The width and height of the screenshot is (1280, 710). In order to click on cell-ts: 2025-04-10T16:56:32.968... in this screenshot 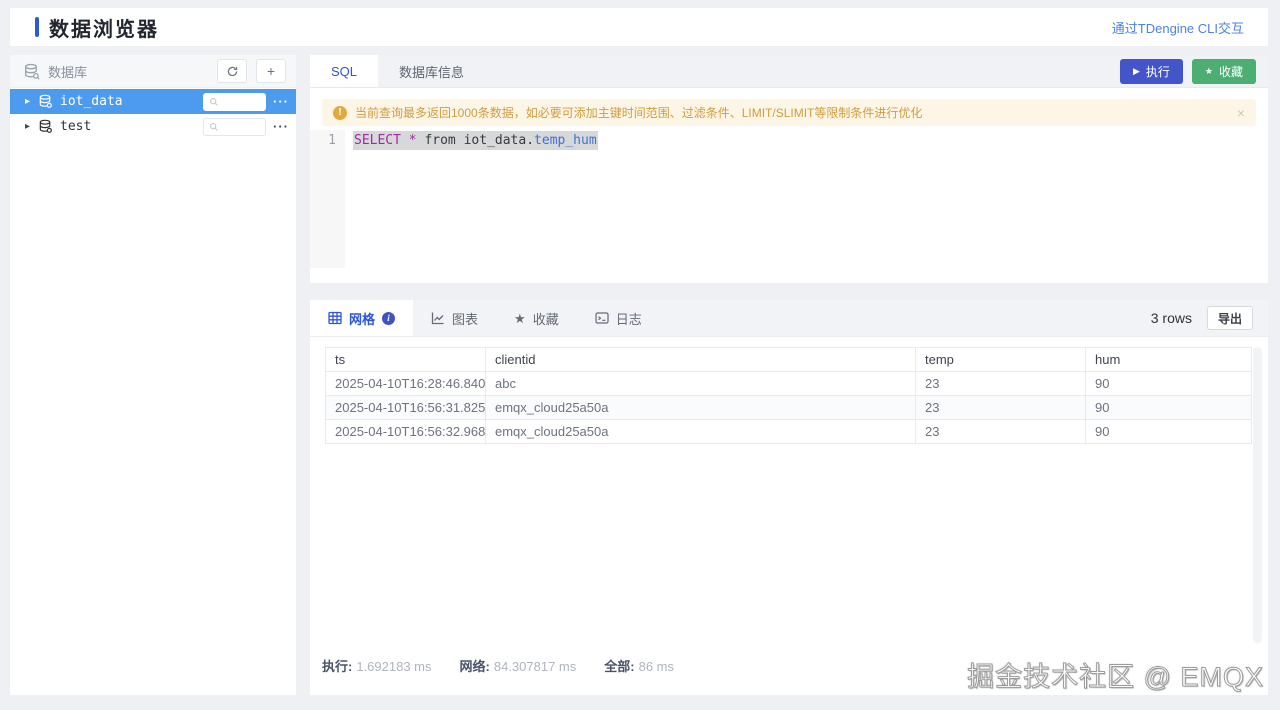, I will do `click(405, 431)`.